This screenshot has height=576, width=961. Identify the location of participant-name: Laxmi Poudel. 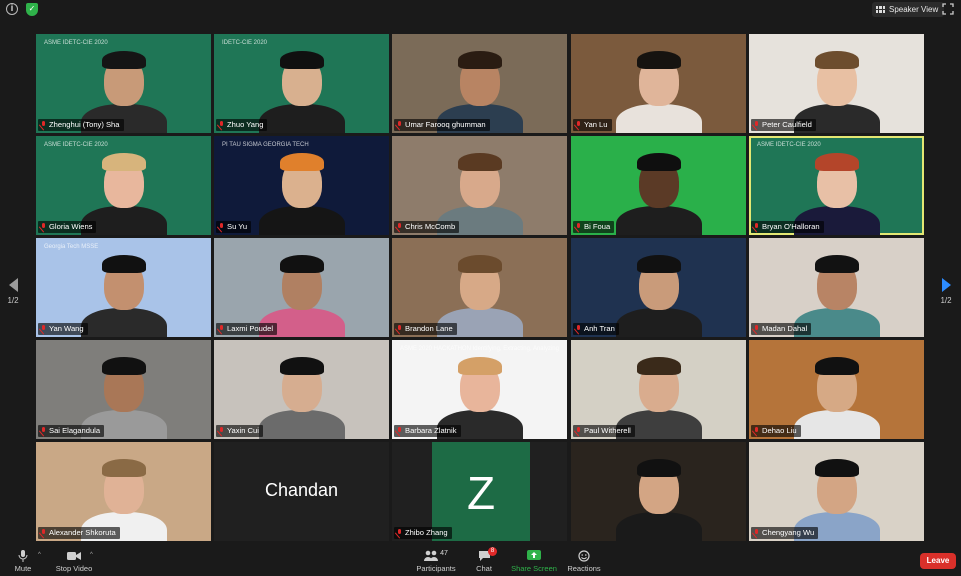
(250, 328).